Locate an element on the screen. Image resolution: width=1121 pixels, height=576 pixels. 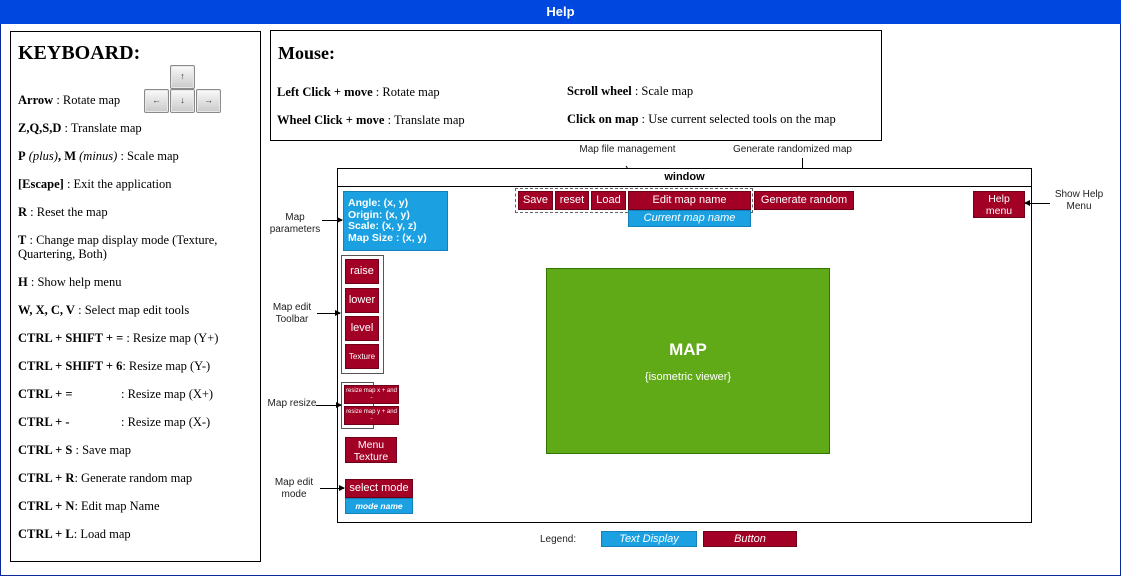
help-menu-button-label: Help menu is located at coordinates (999, 205).